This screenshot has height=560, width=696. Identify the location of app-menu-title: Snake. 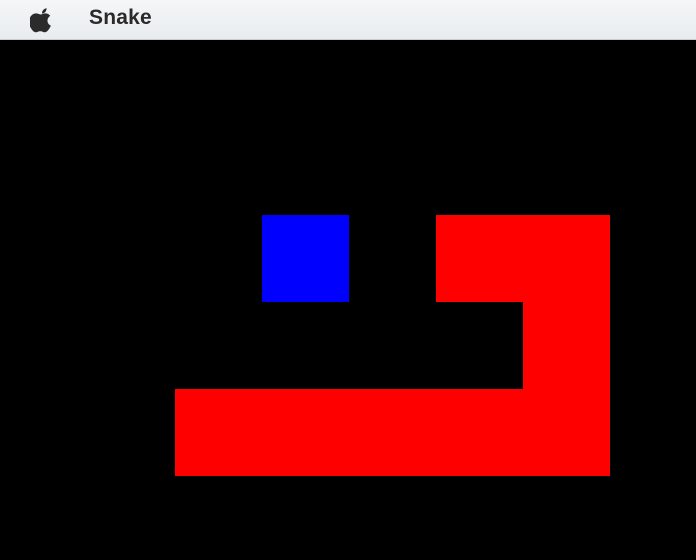
(120, 18).